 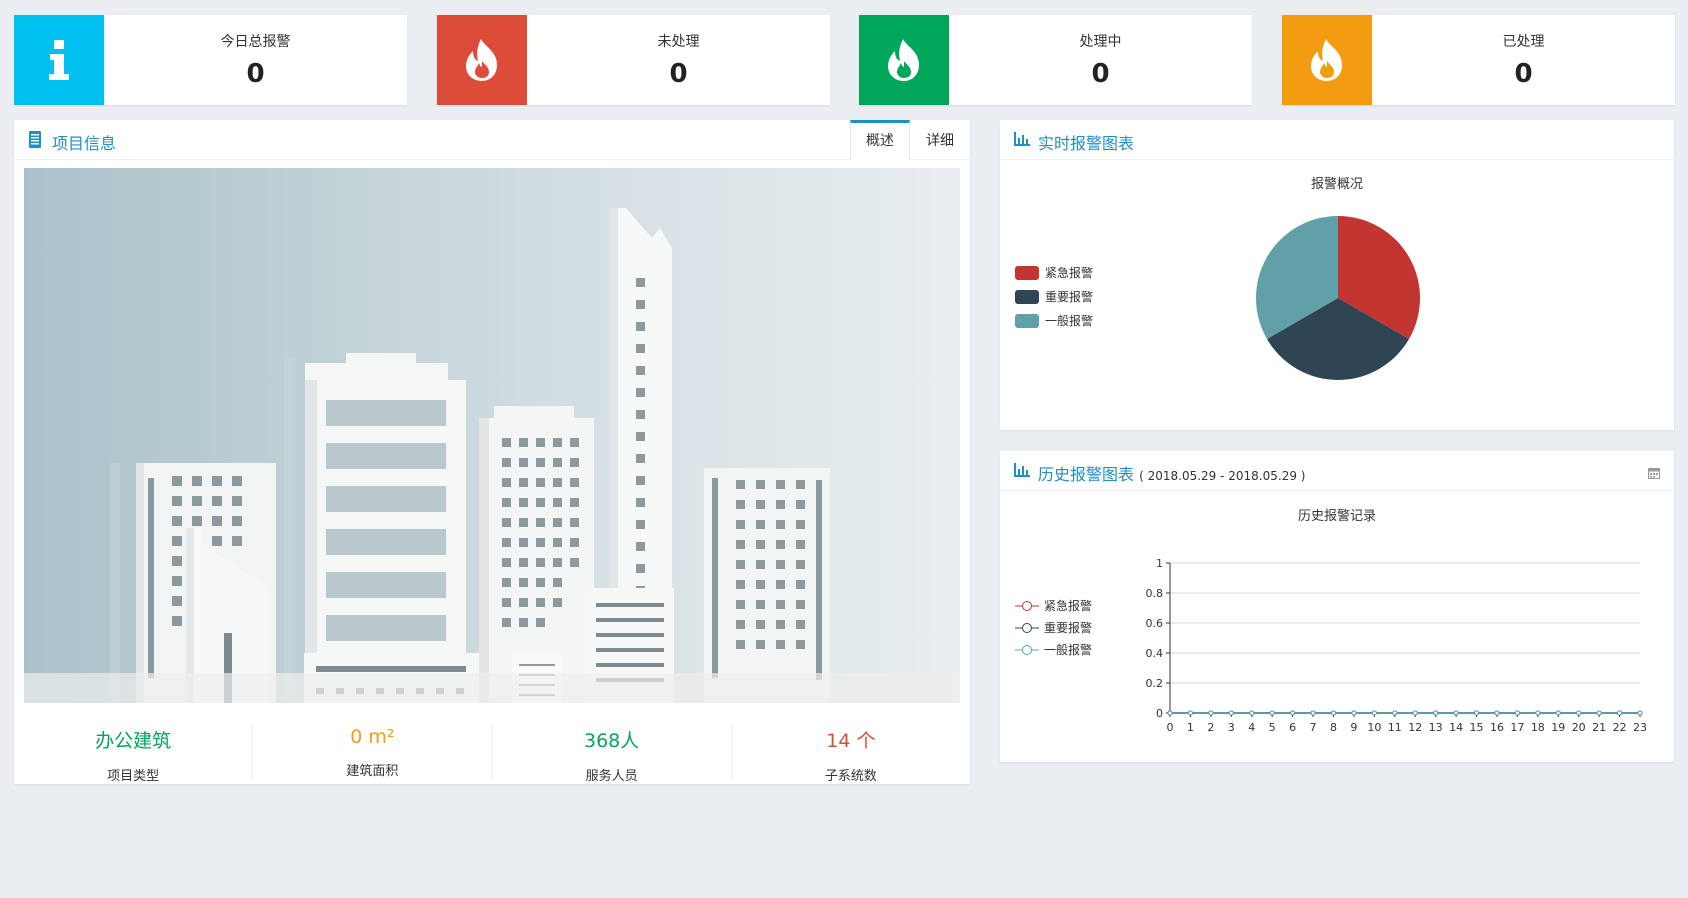 What do you see at coordinates (1251, 727) in the screenshot?
I see `x-tick-label: 4` at bounding box center [1251, 727].